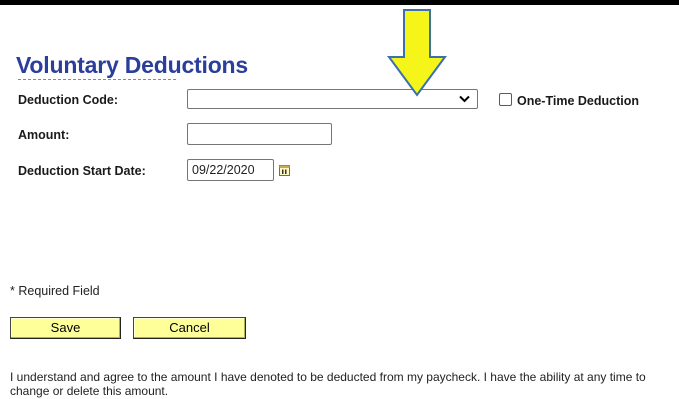 The width and height of the screenshot is (679, 399). I want to click on amount-input, so click(259, 134).